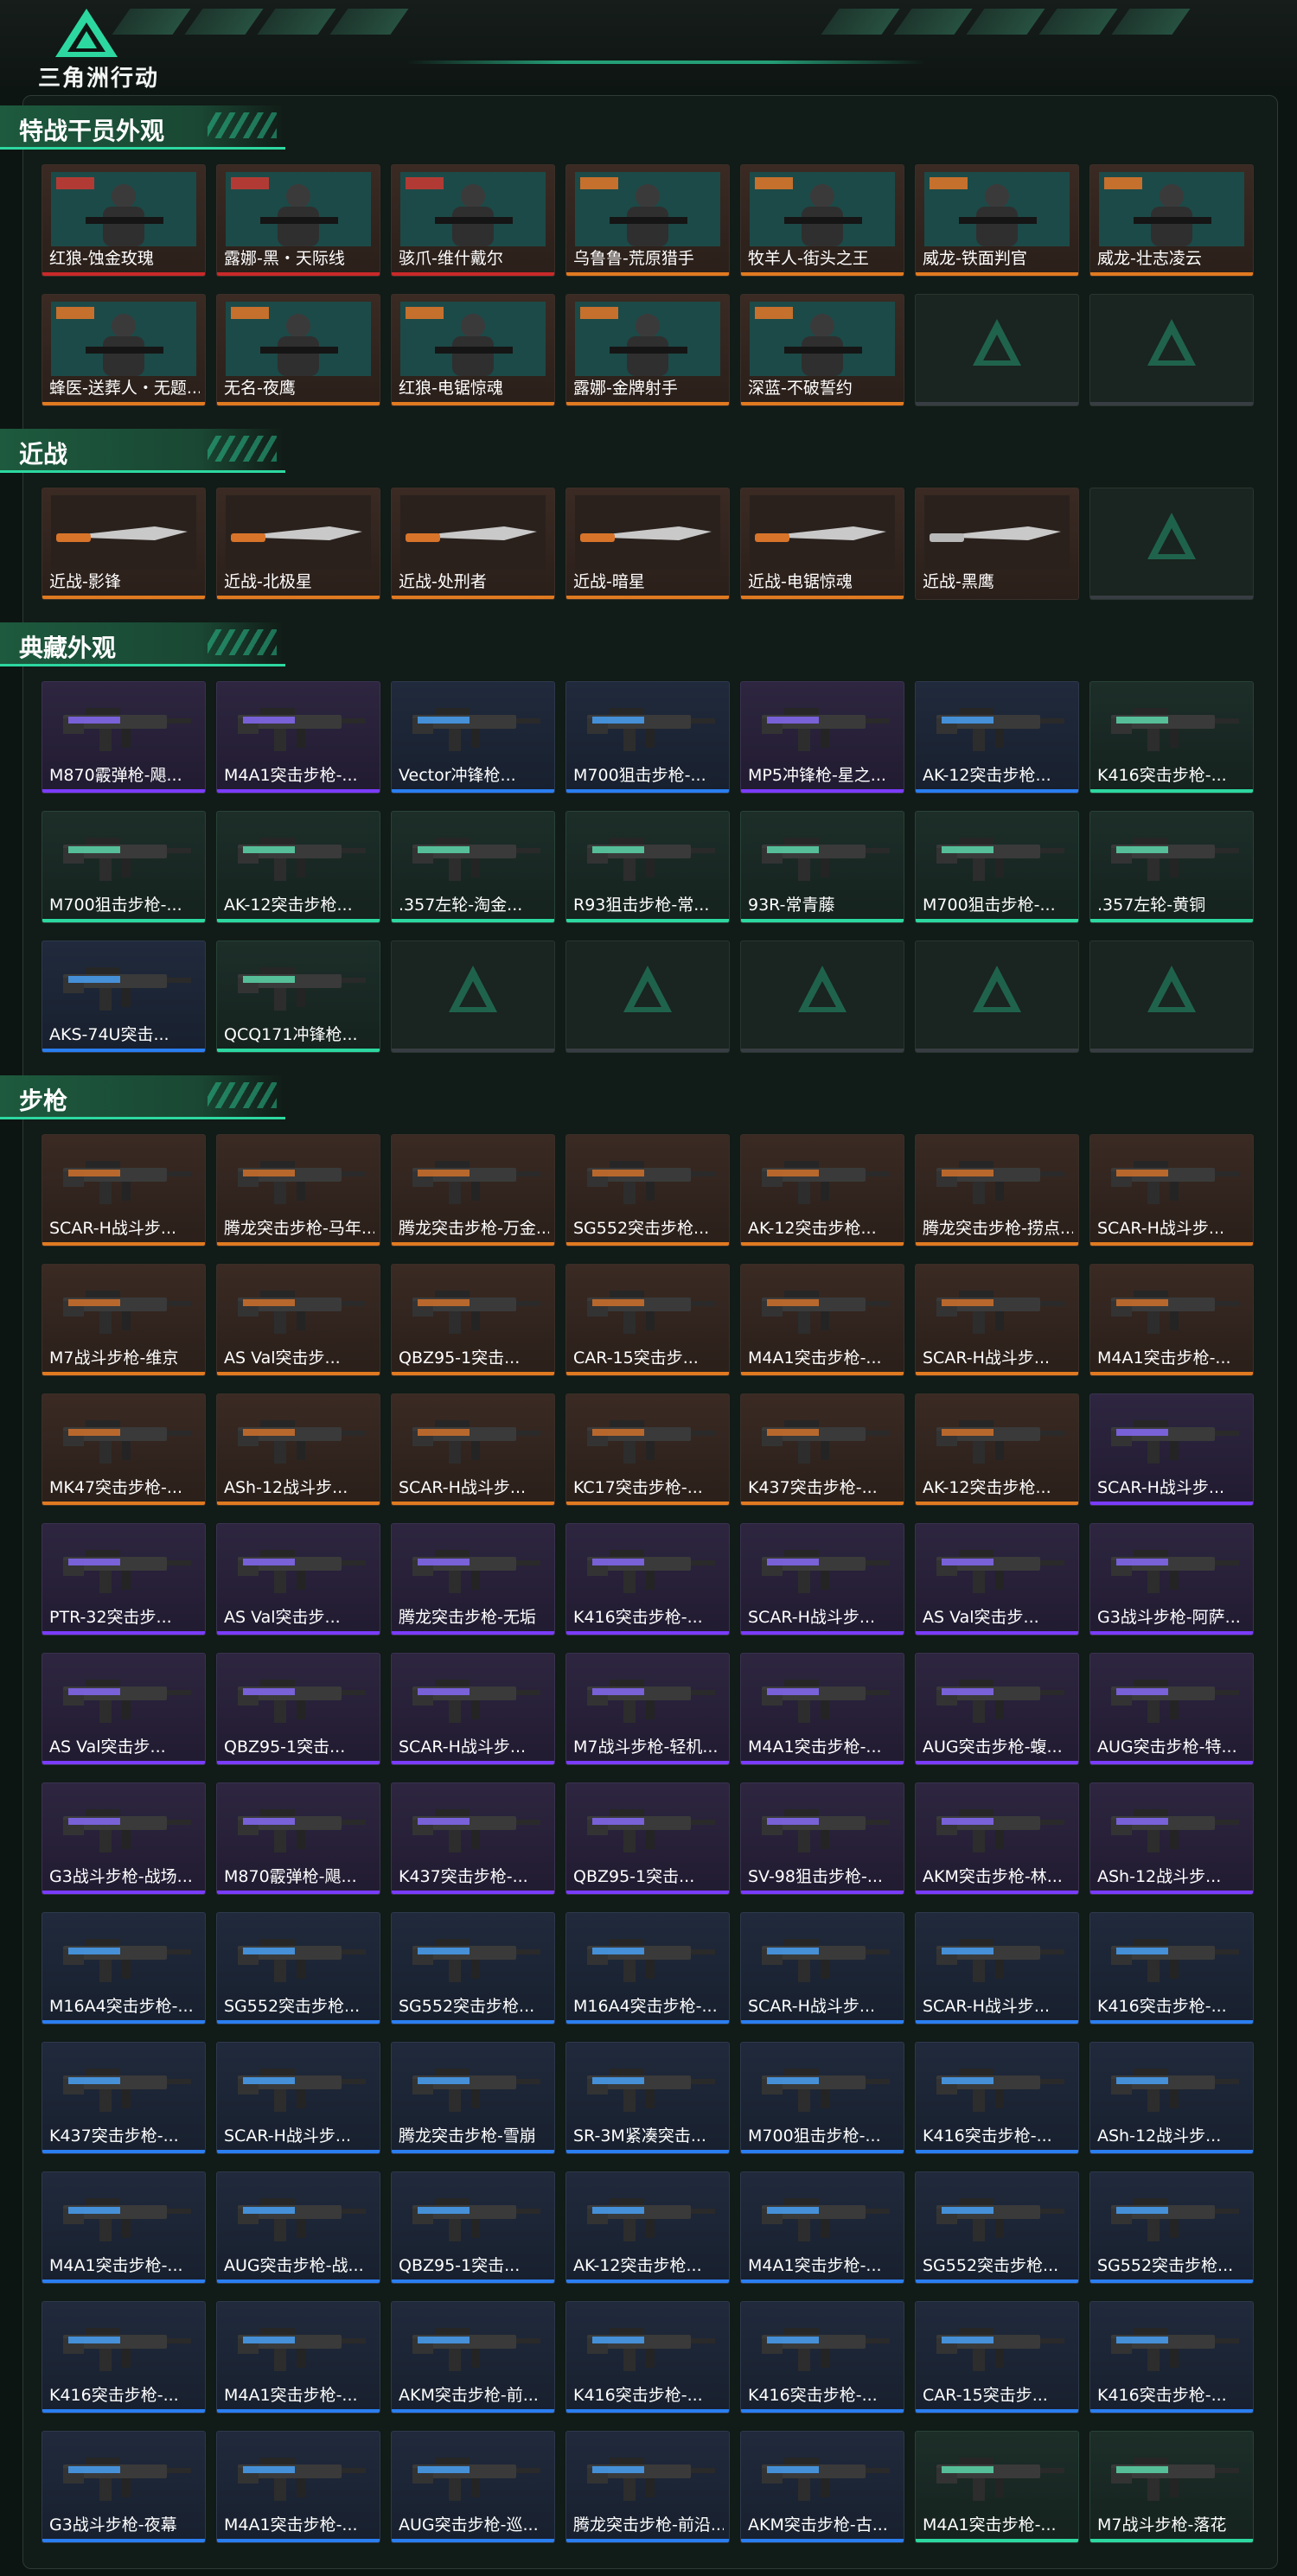  Describe the element at coordinates (647, 220) in the screenshot. I see `item-tile: 乌鲁鲁-荒原猎手` at that location.